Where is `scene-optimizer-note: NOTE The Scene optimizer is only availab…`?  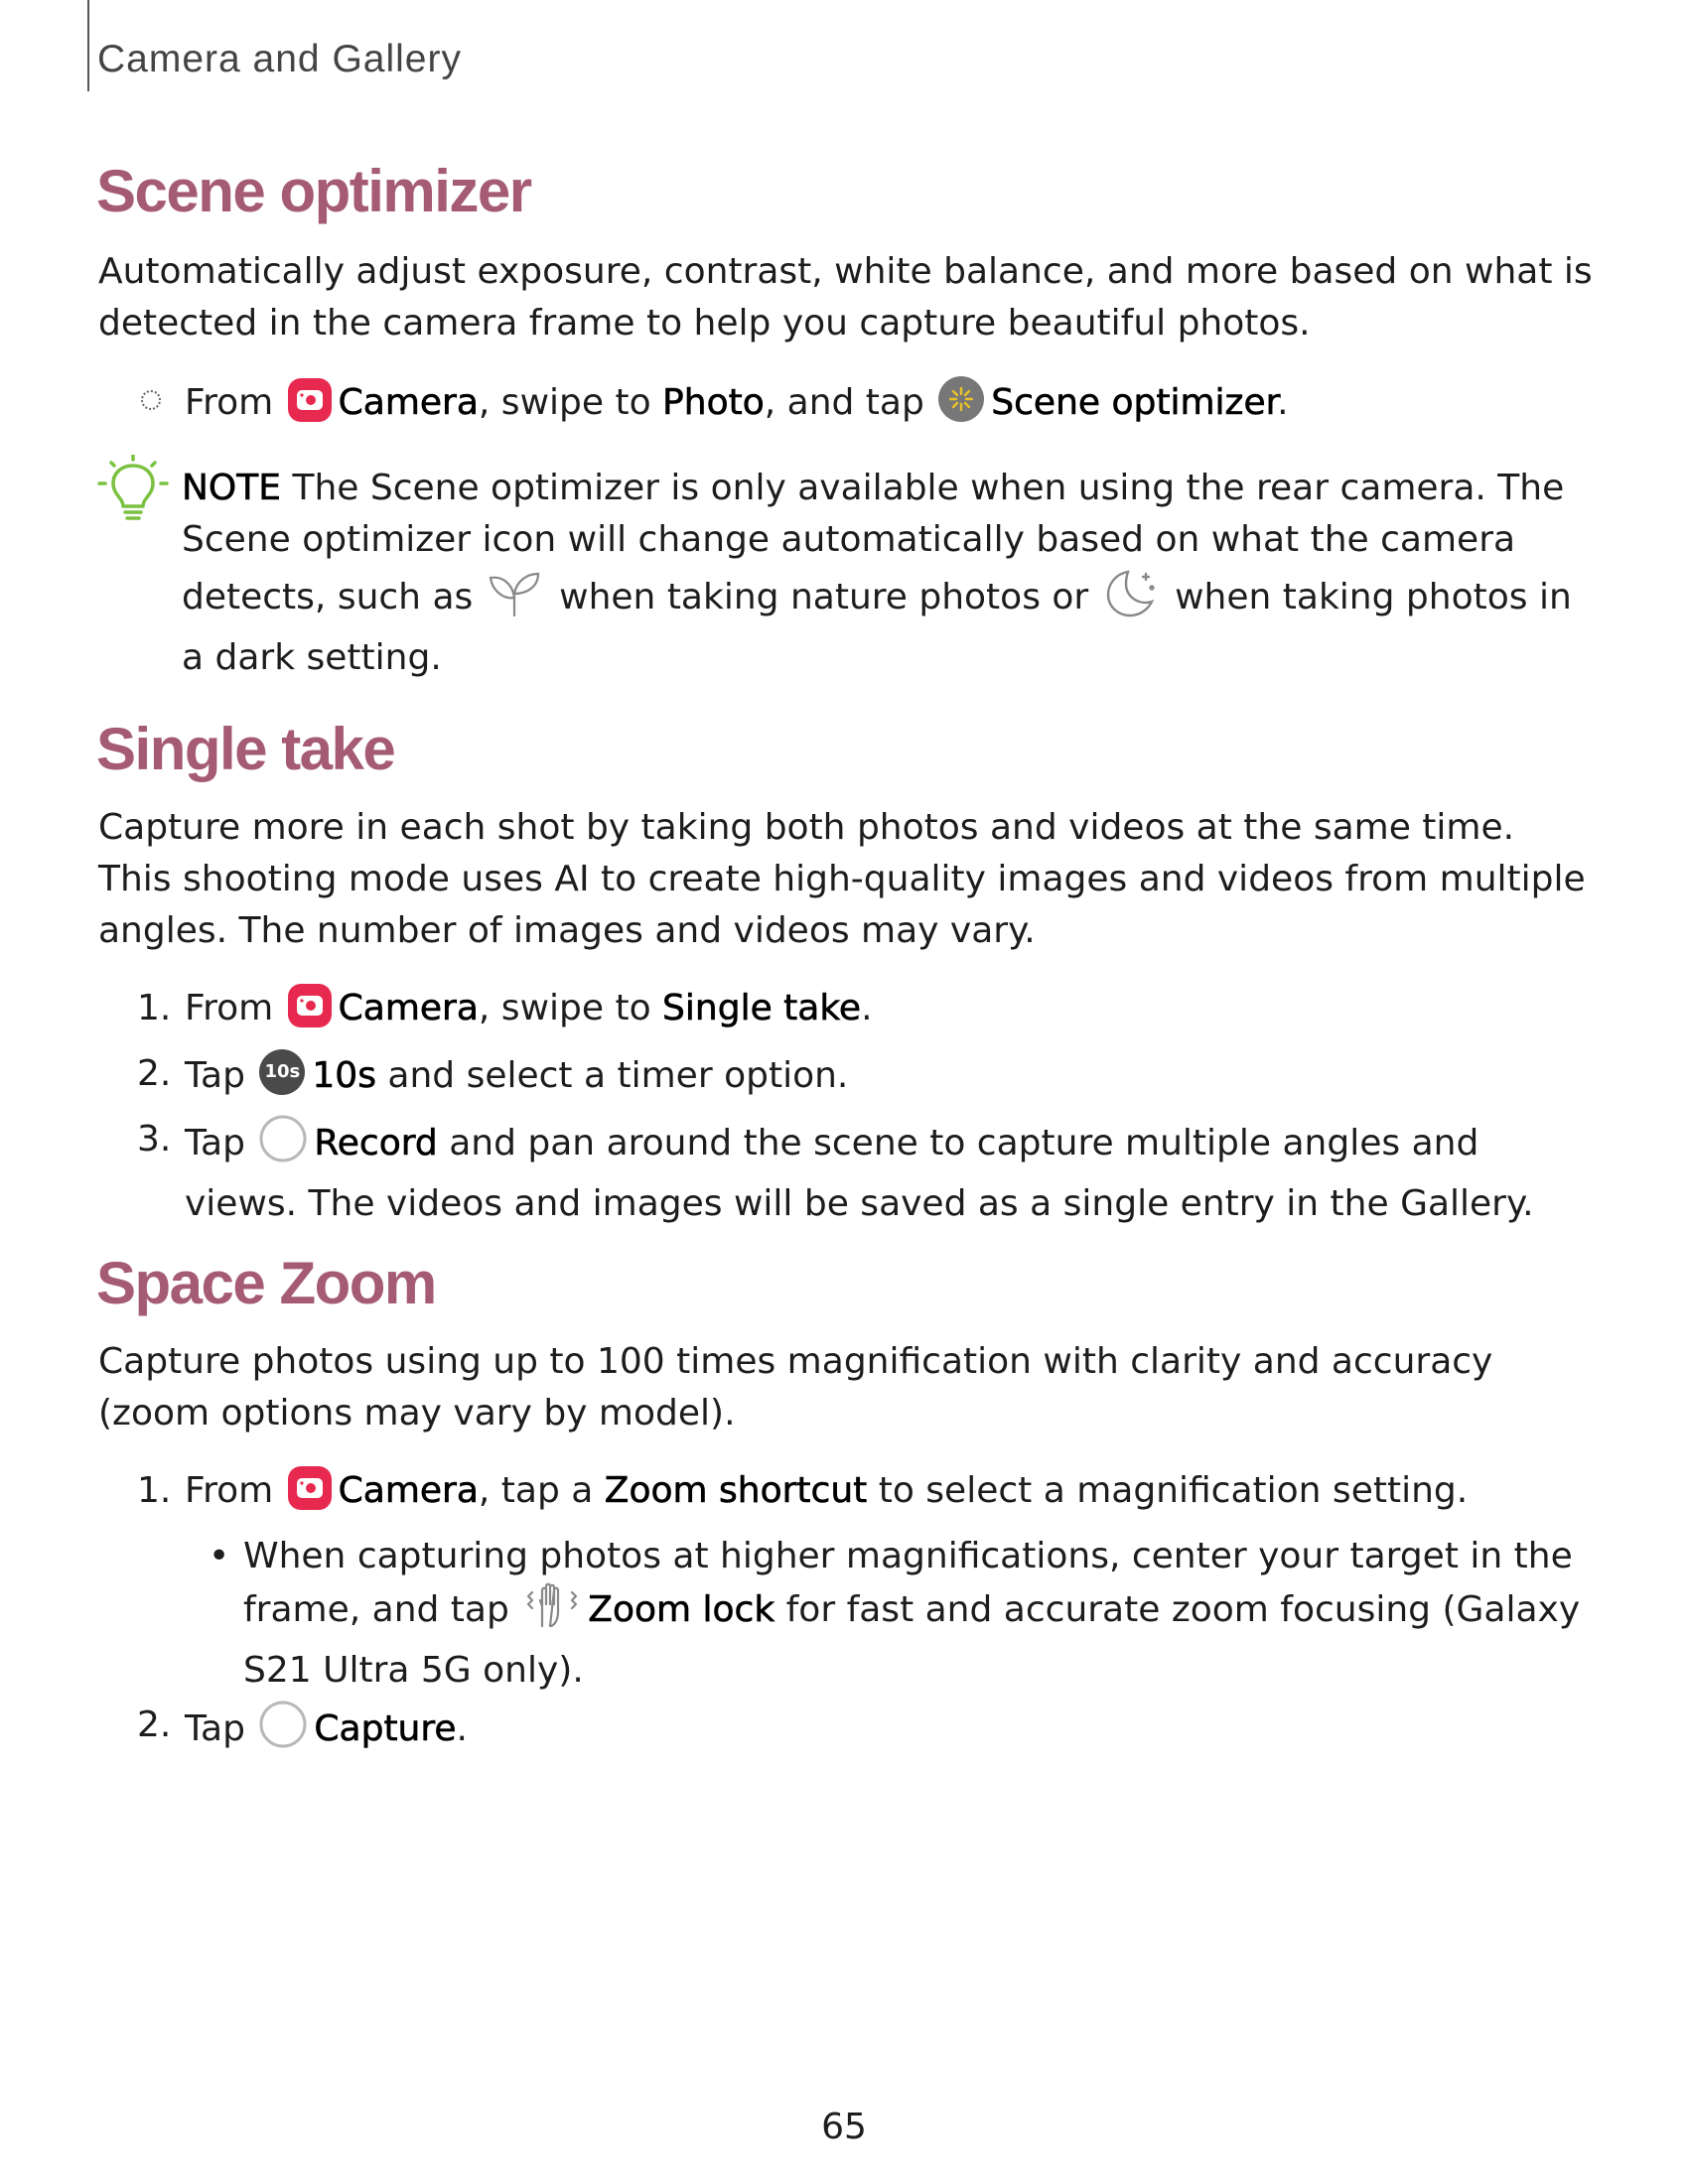 scene-optimizer-note: NOTE The Scene optimizer is only availab… is located at coordinates (877, 573).